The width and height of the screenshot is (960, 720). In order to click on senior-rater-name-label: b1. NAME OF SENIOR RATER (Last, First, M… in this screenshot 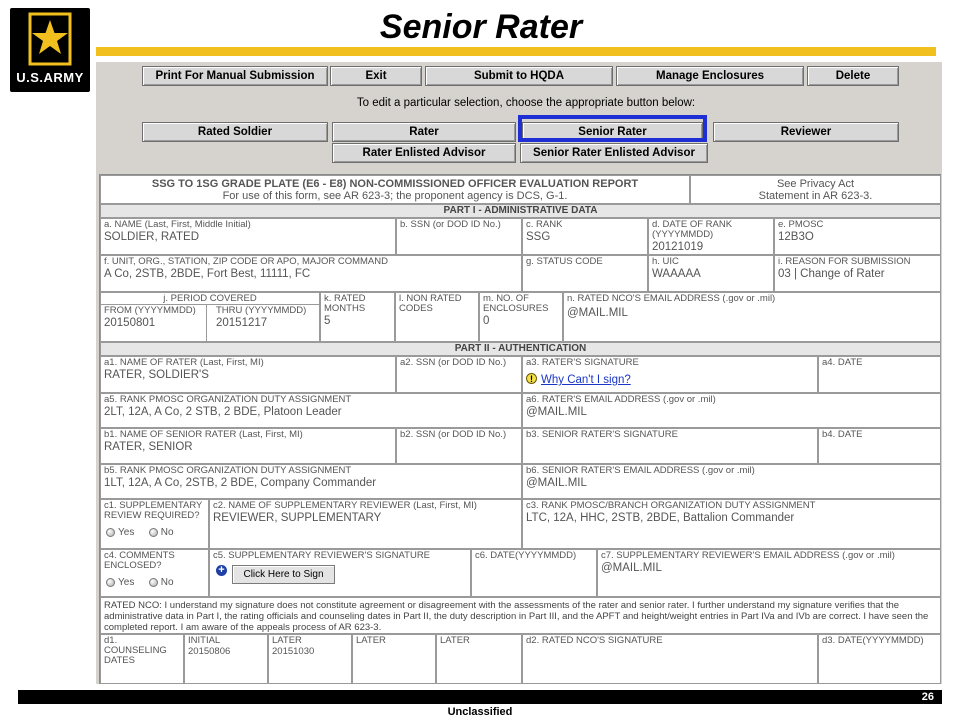, I will do `click(203, 434)`.